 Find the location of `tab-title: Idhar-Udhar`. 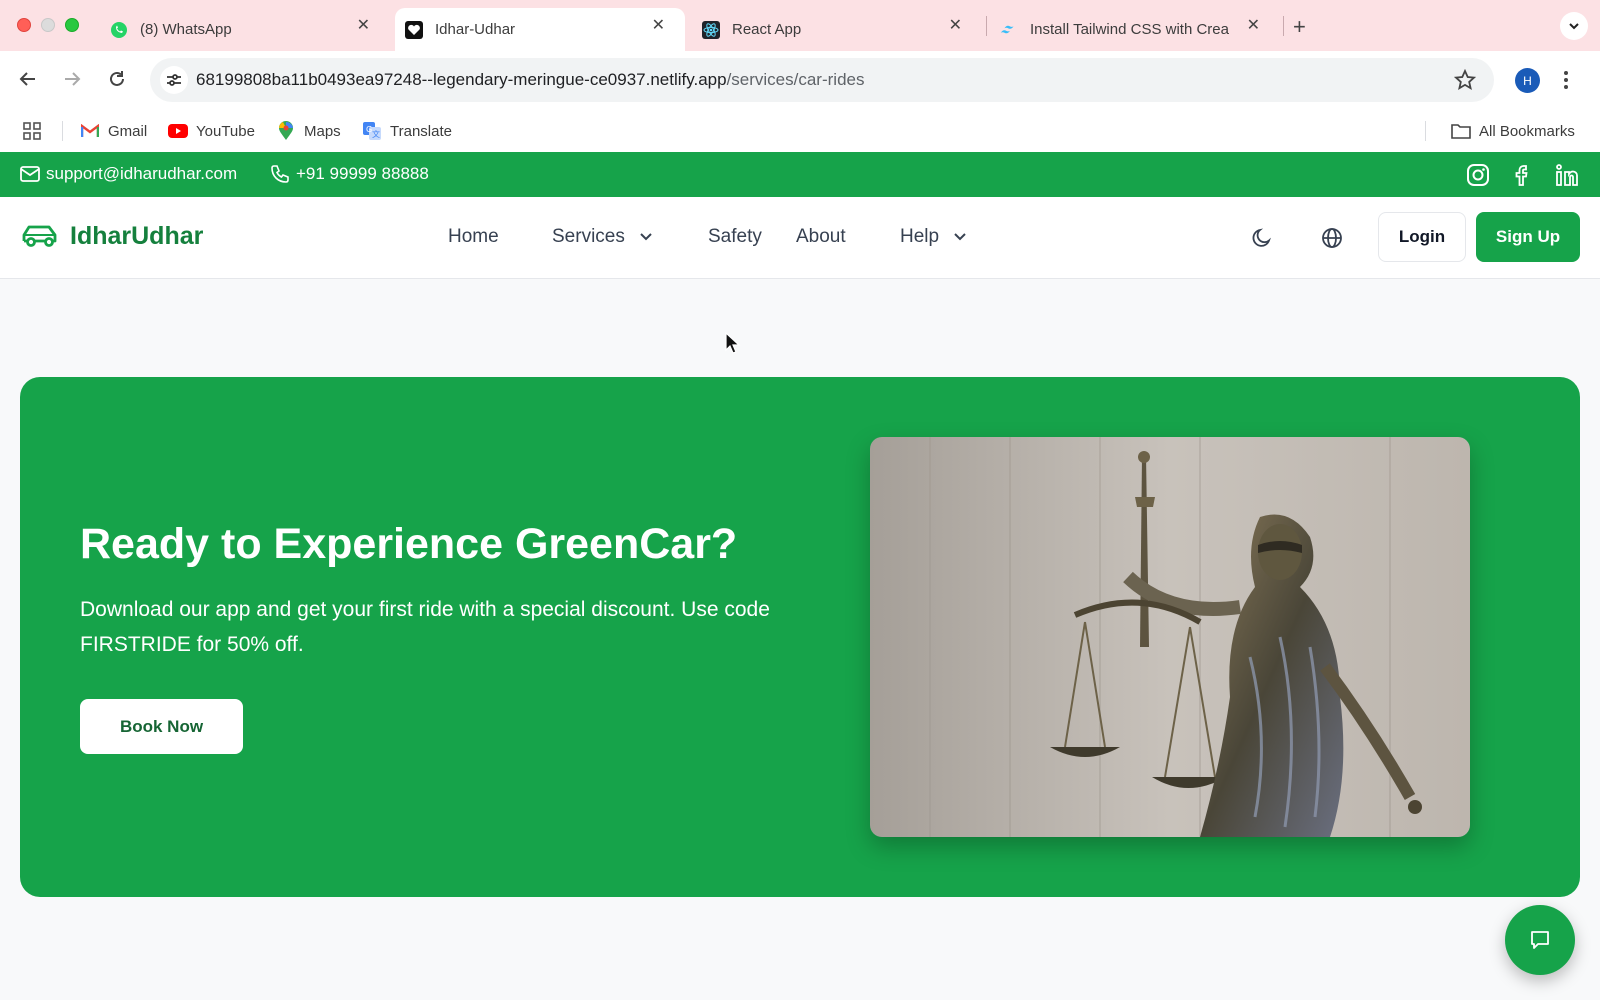

tab-title: Idhar-Udhar is located at coordinates (475, 29).